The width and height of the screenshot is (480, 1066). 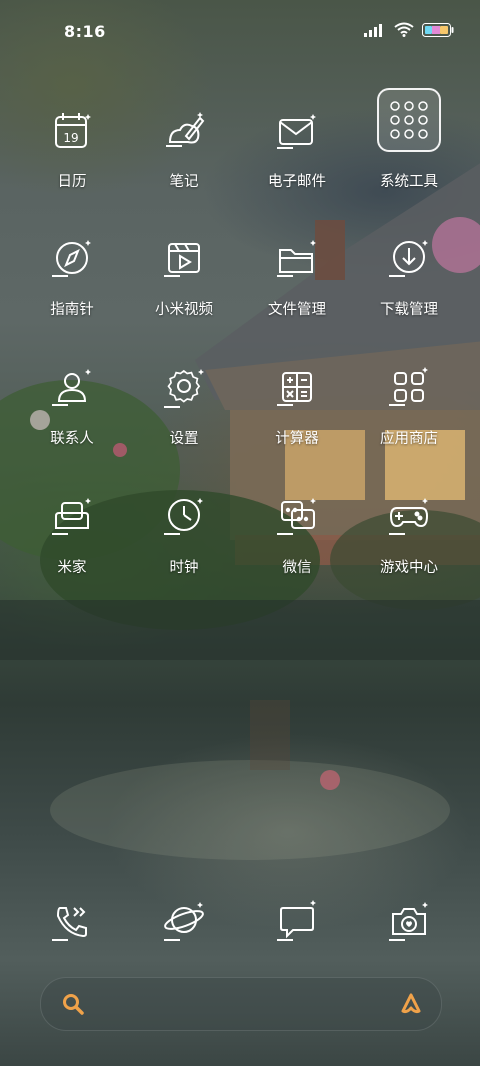 I want to click on app-label: 电子邮件, so click(x=297, y=182).